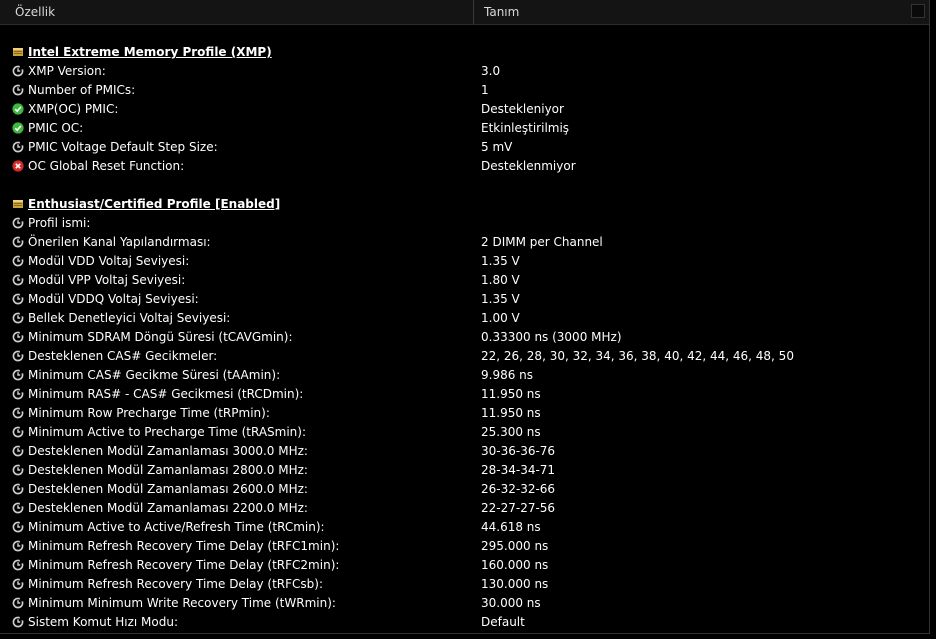  I want to click on property-cell: Önerilen Kanal Yapılandırması:, so click(111, 242).